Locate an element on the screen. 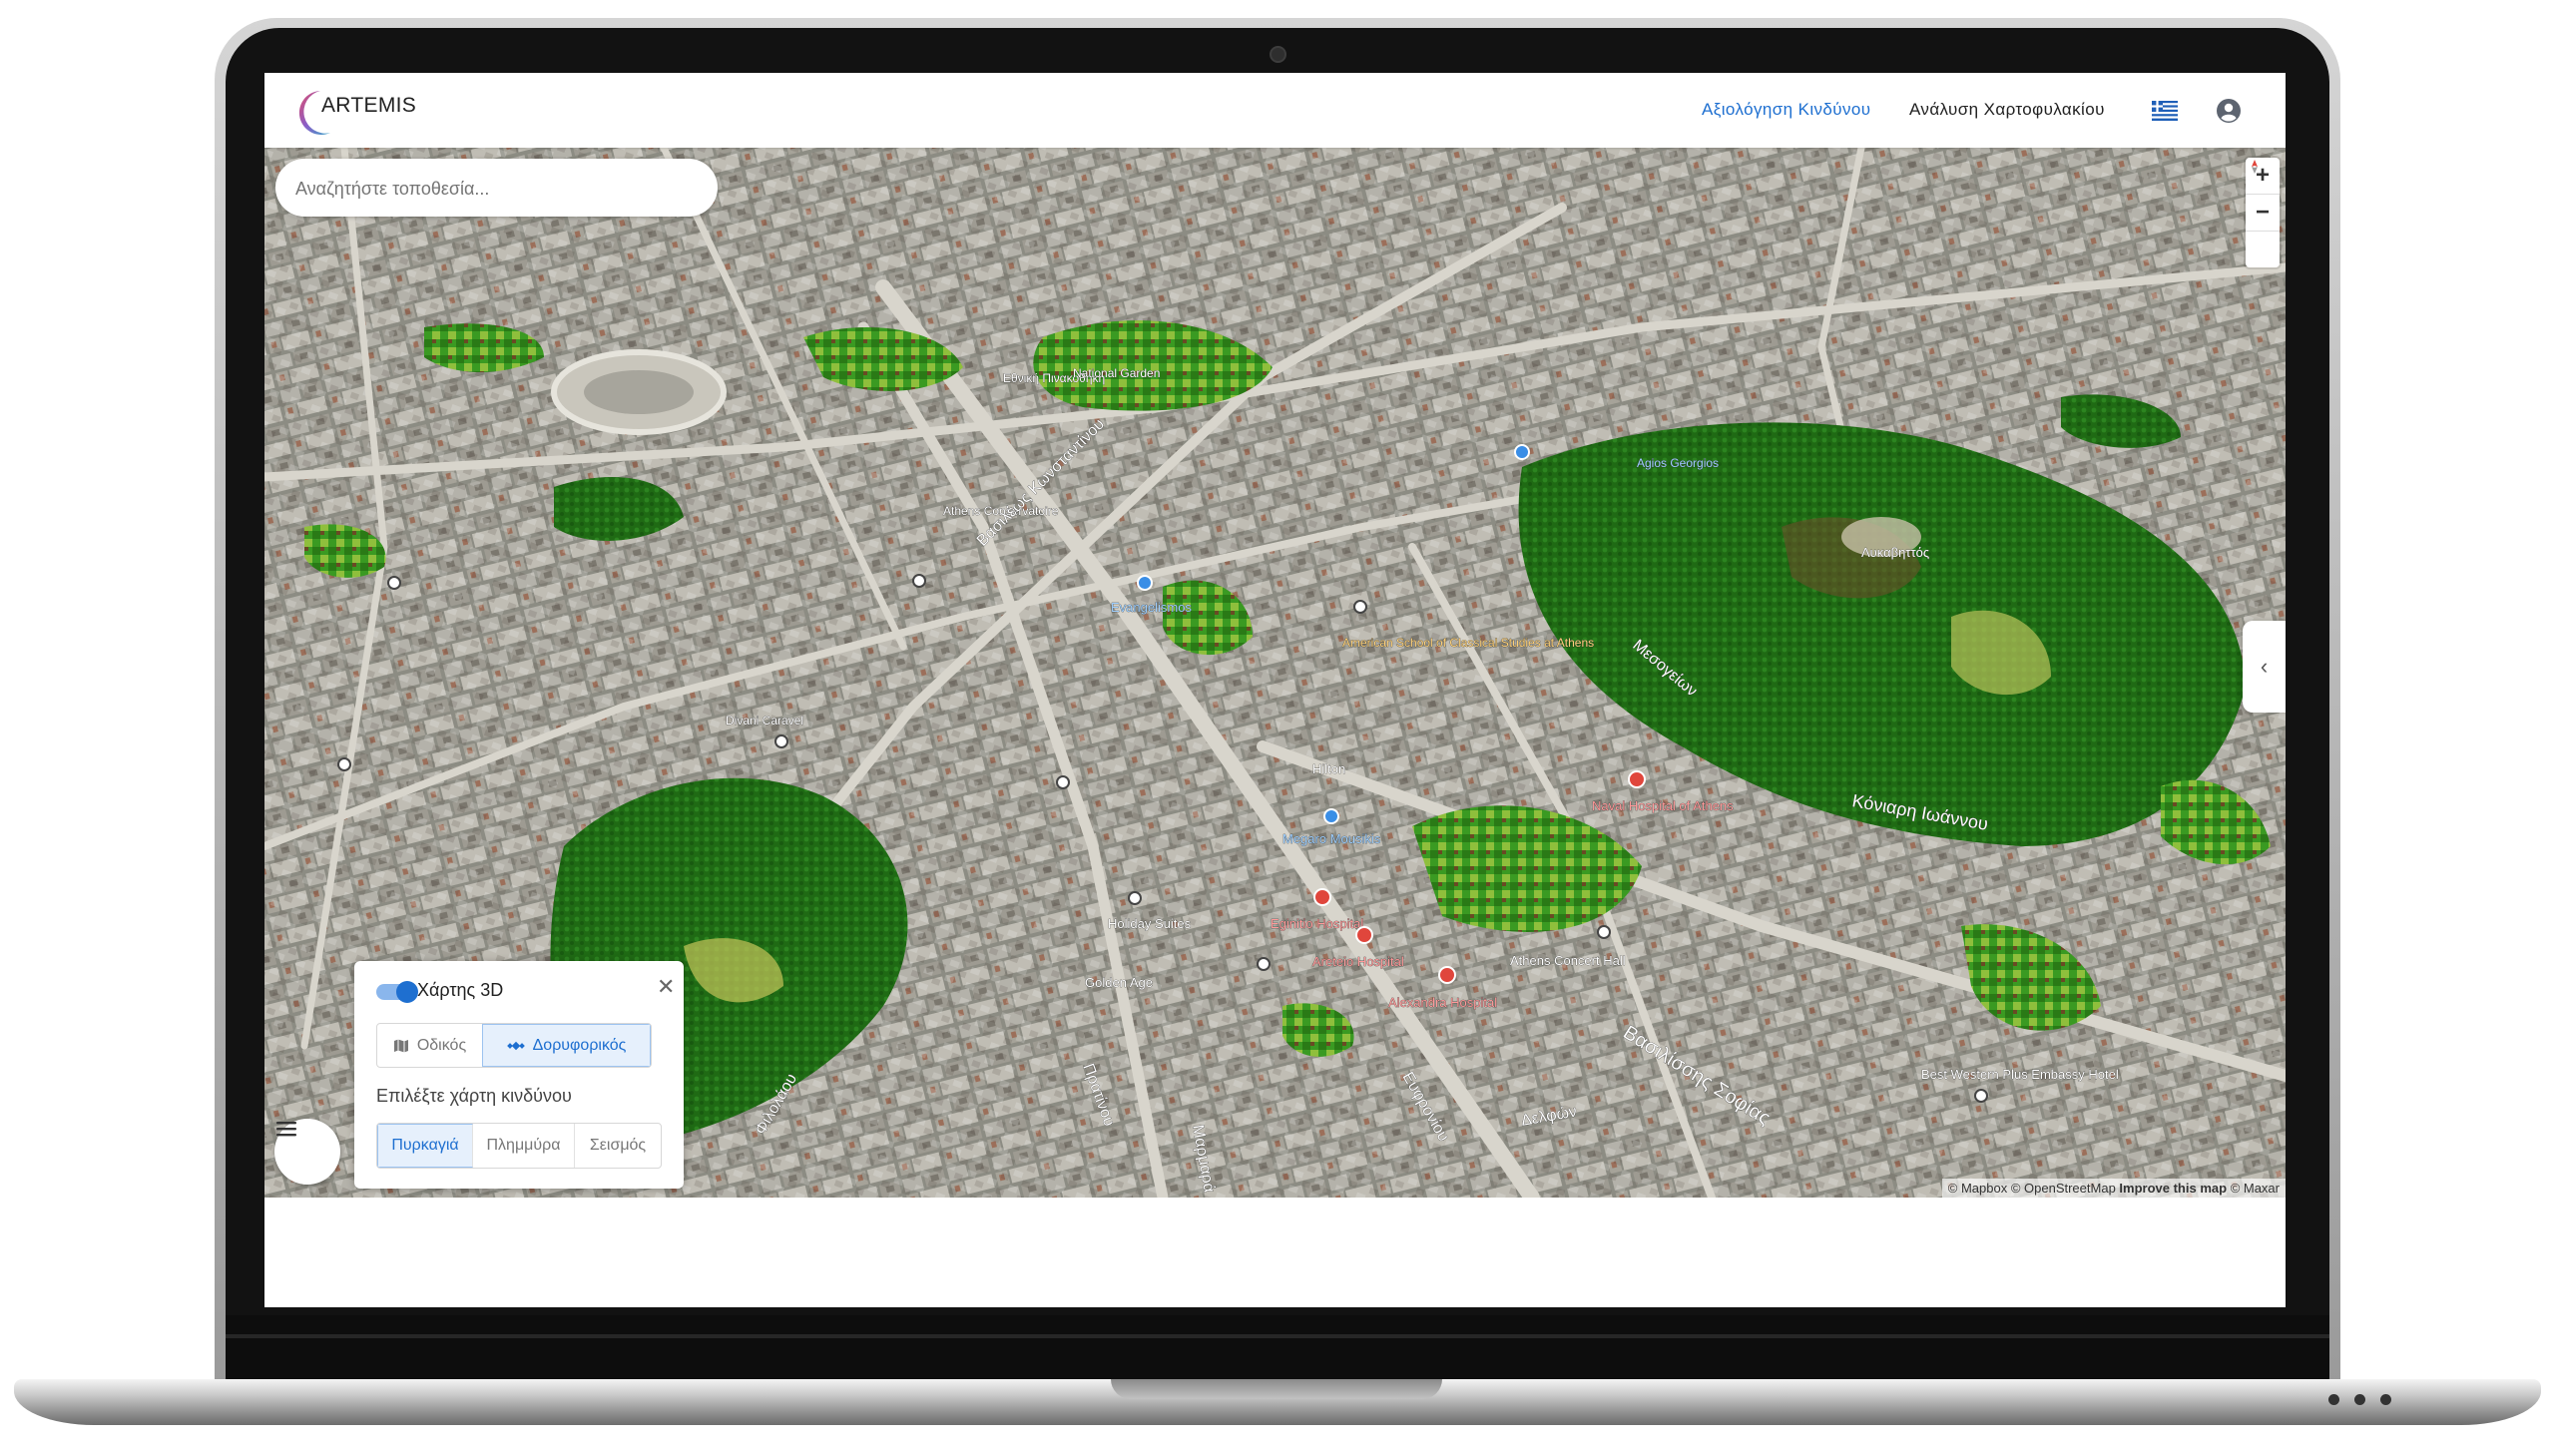  nav-risk-assessment: Αξιολόγηση Κινδύνου is located at coordinates (1786, 110).